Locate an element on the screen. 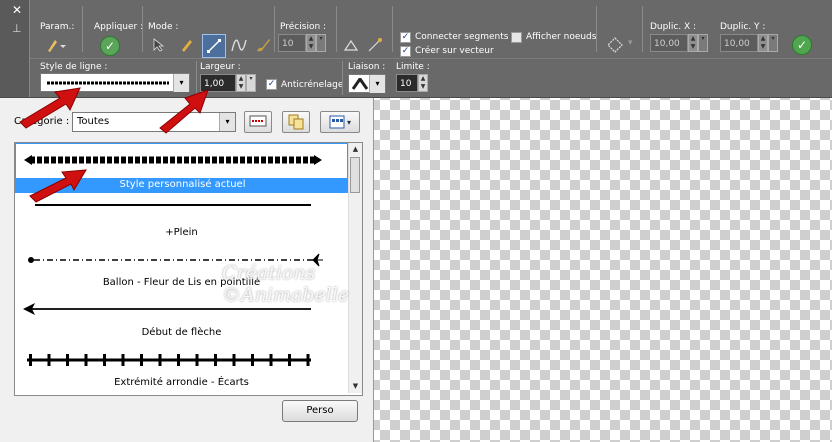  creer-sur-vecteur-checkbox: ✓ is located at coordinates (405, 51).